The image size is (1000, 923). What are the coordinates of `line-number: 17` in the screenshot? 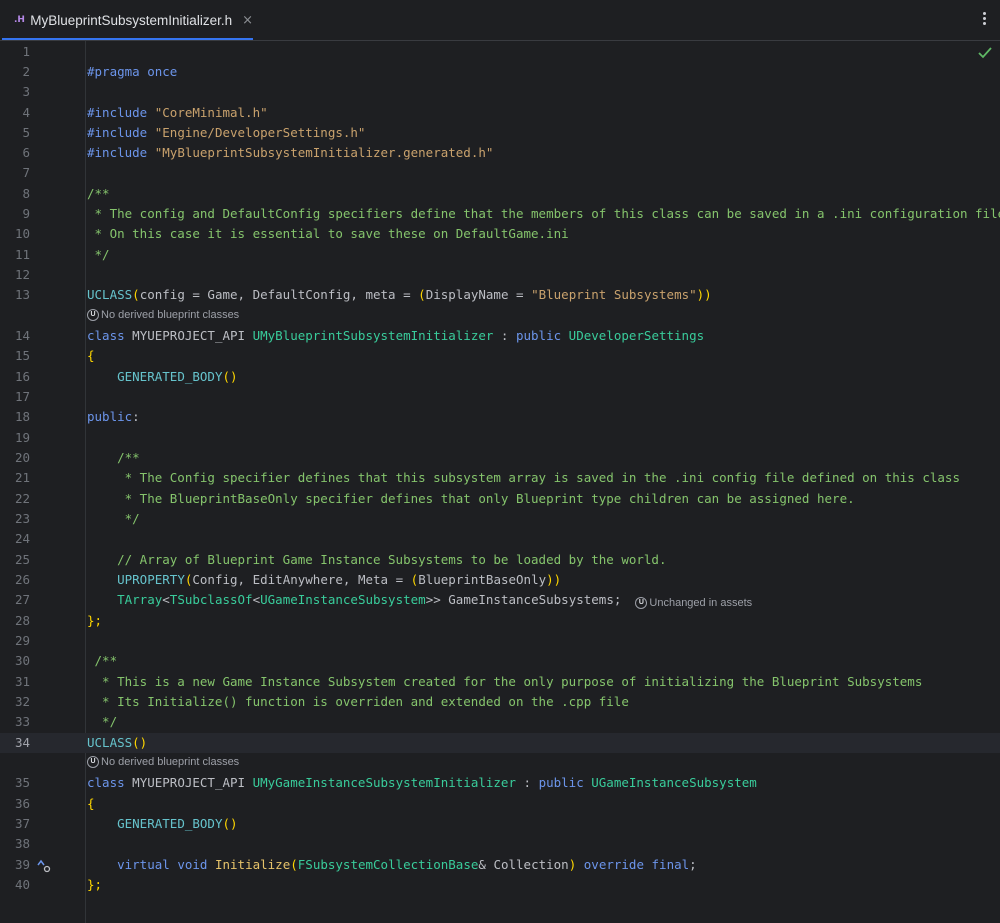 It's located at (22, 396).